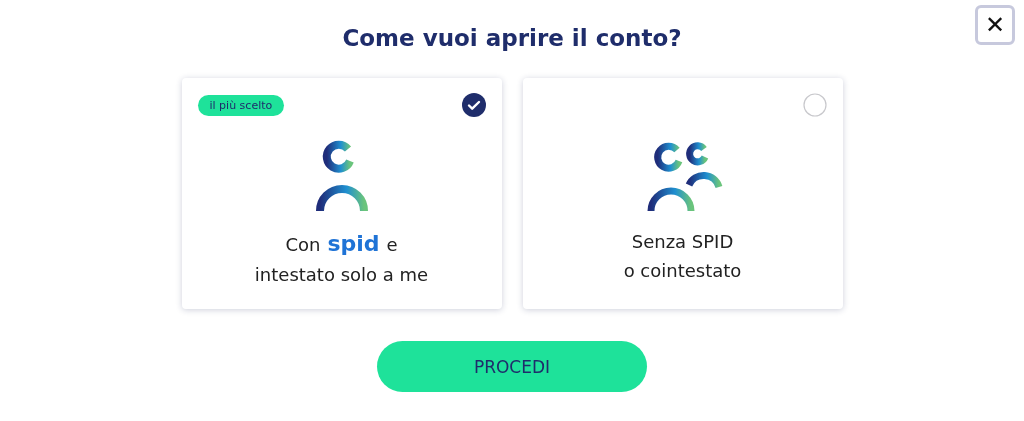 The image size is (1024, 421). What do you see at coordinates (241, 105) in the screenshot?
I see `popular-badge: il più scelto` at bounding box center [241, 105].